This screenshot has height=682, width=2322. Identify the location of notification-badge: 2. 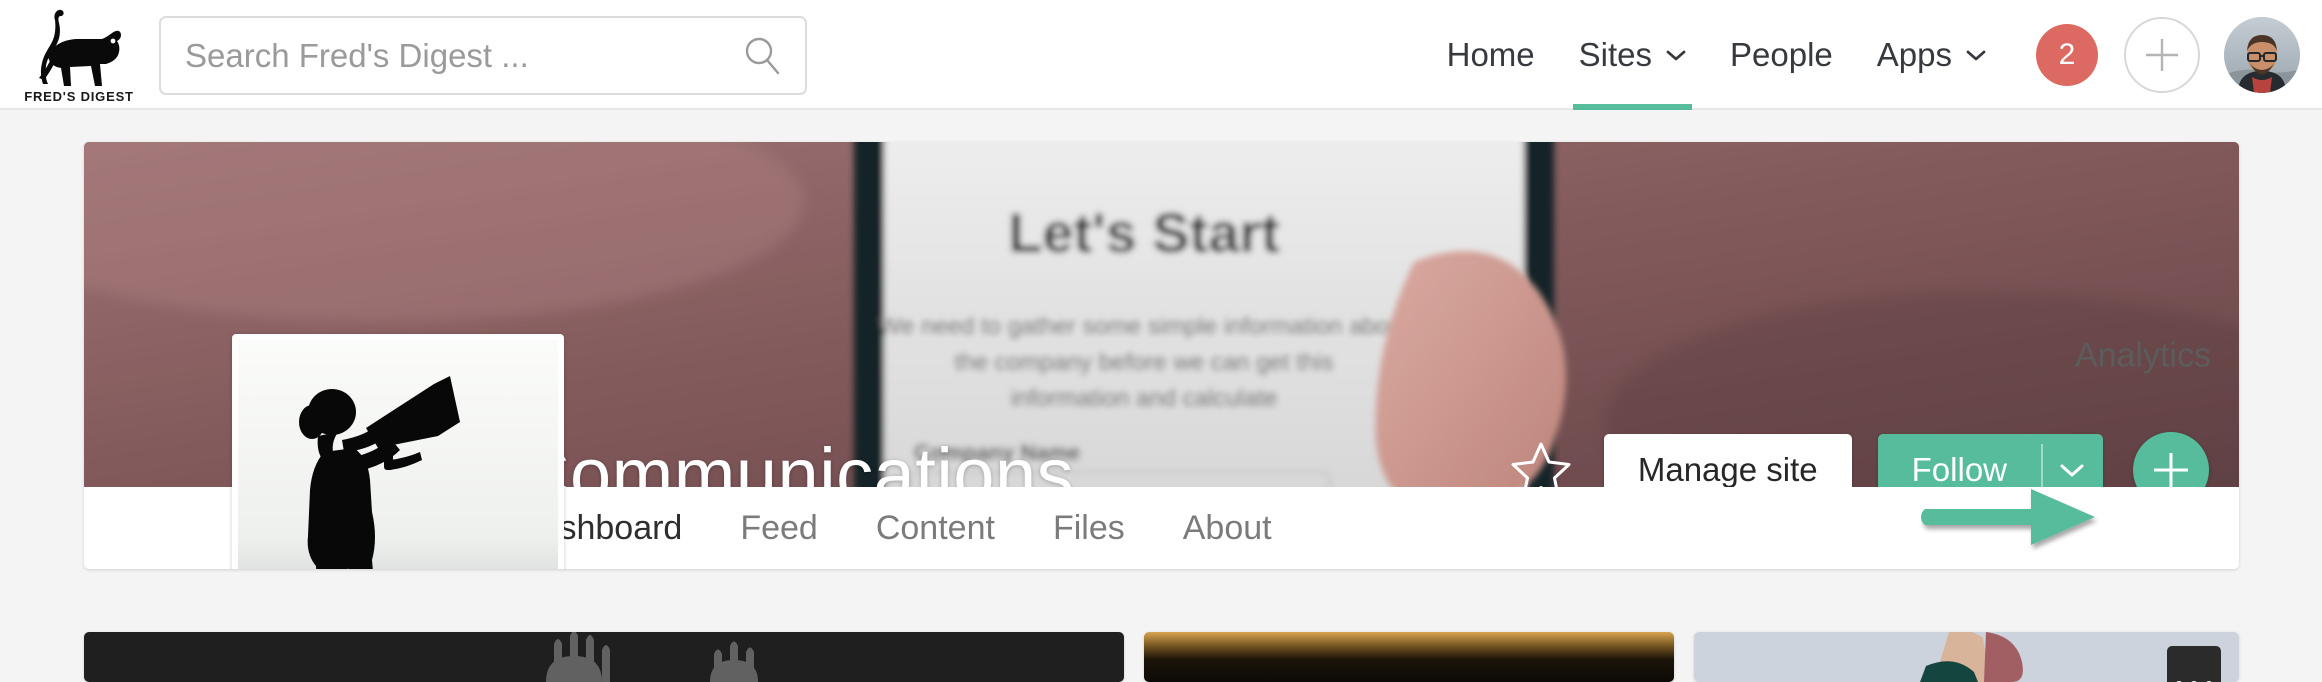
(2067, 55).